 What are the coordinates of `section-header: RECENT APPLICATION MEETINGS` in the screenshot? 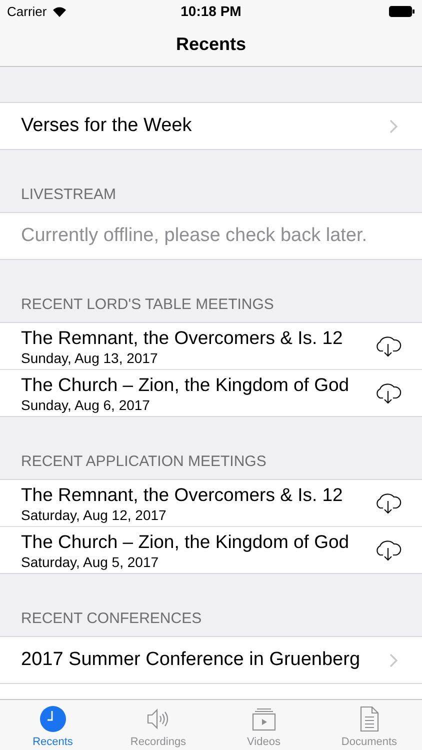 It's located at (143, 461).